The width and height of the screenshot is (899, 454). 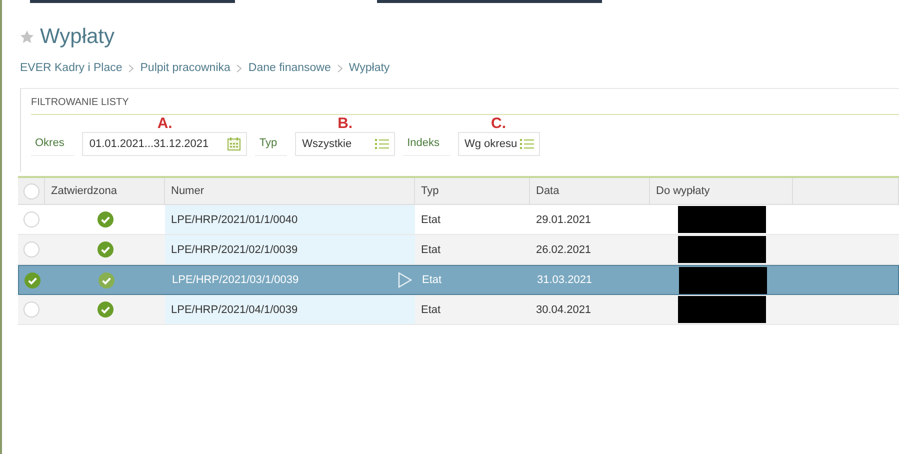 I want to click on column-header: Do wypłaty, so click(x=683, y=191).